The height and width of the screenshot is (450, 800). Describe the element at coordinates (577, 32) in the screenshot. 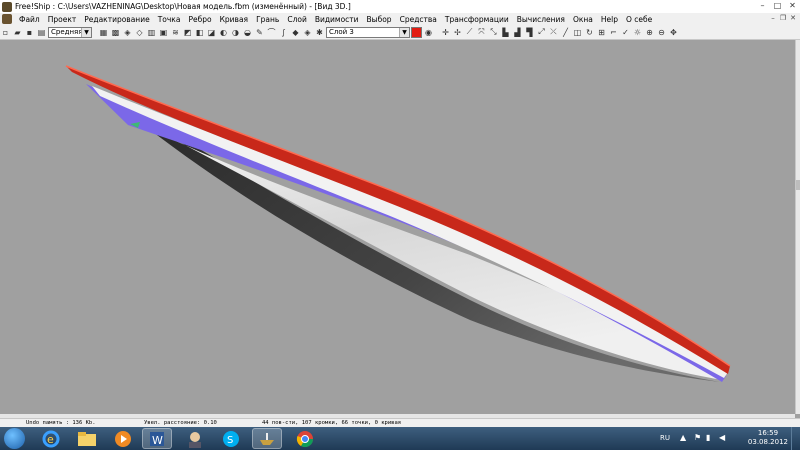

I see `mirror-icon: ◫` at that location.